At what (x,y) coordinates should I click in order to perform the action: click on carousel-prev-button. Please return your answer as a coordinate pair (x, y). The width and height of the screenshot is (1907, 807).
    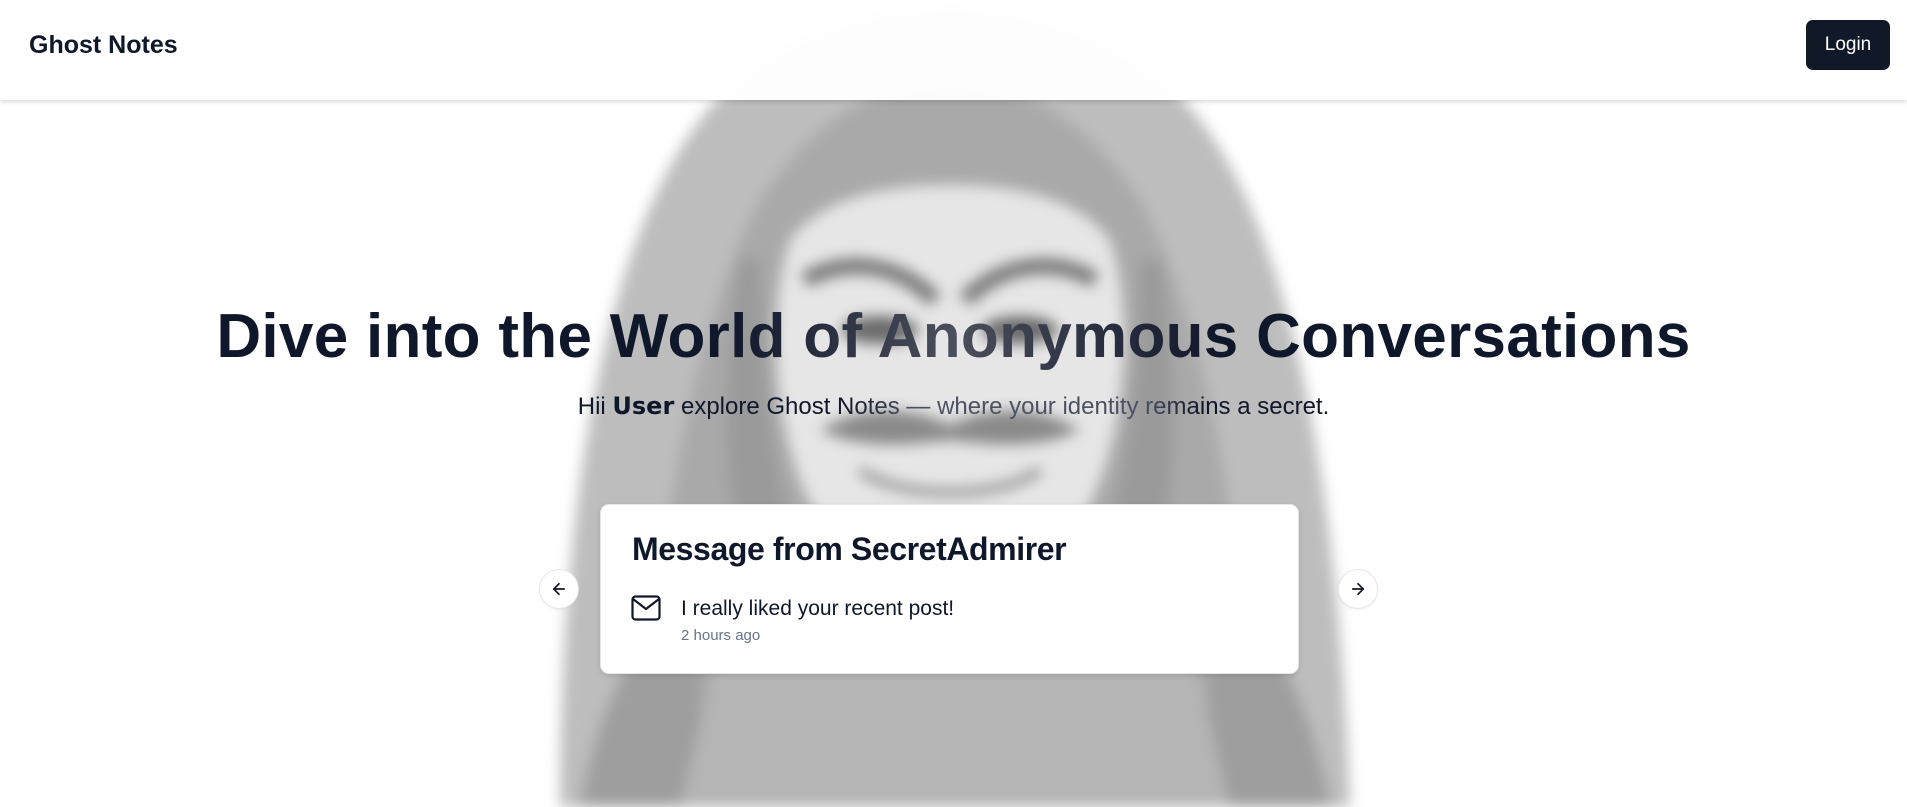
    Looking at the image, I should click on (559, 589).